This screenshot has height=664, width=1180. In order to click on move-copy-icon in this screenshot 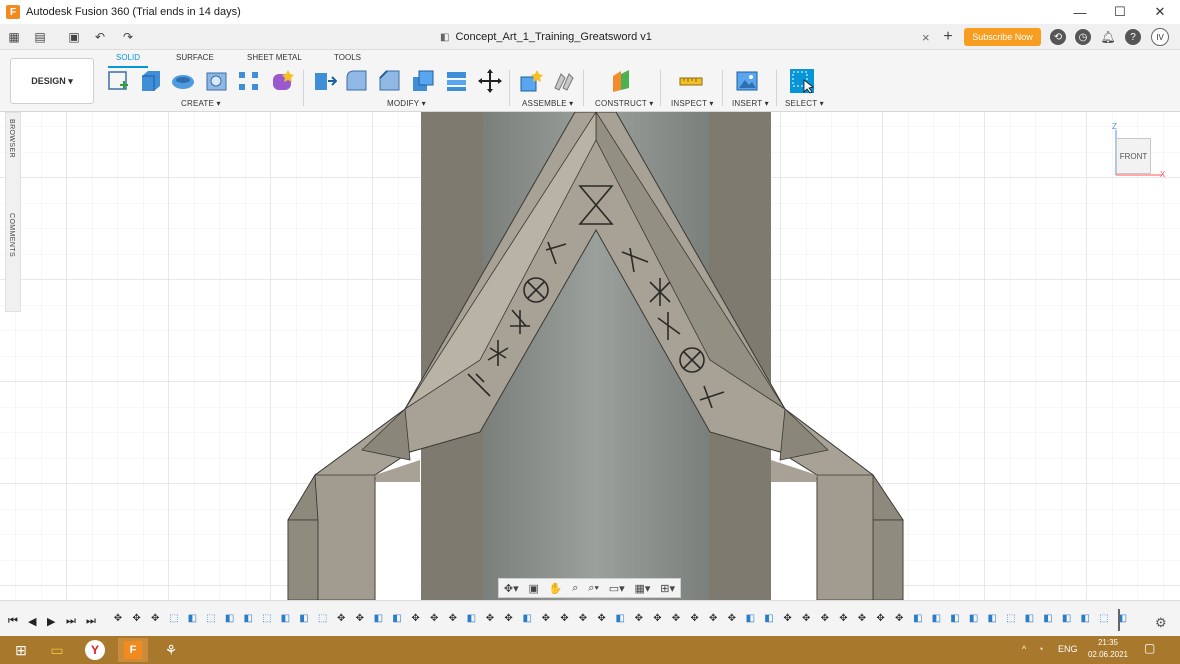, I will do `click(490, 81)`.